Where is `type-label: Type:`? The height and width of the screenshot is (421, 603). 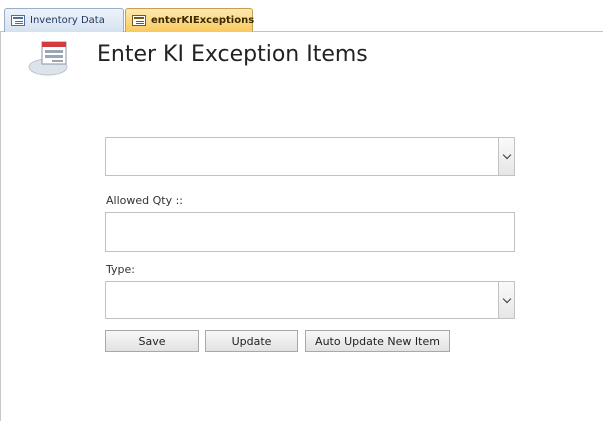 type-label: Type: is located at coordinates (120, 269).